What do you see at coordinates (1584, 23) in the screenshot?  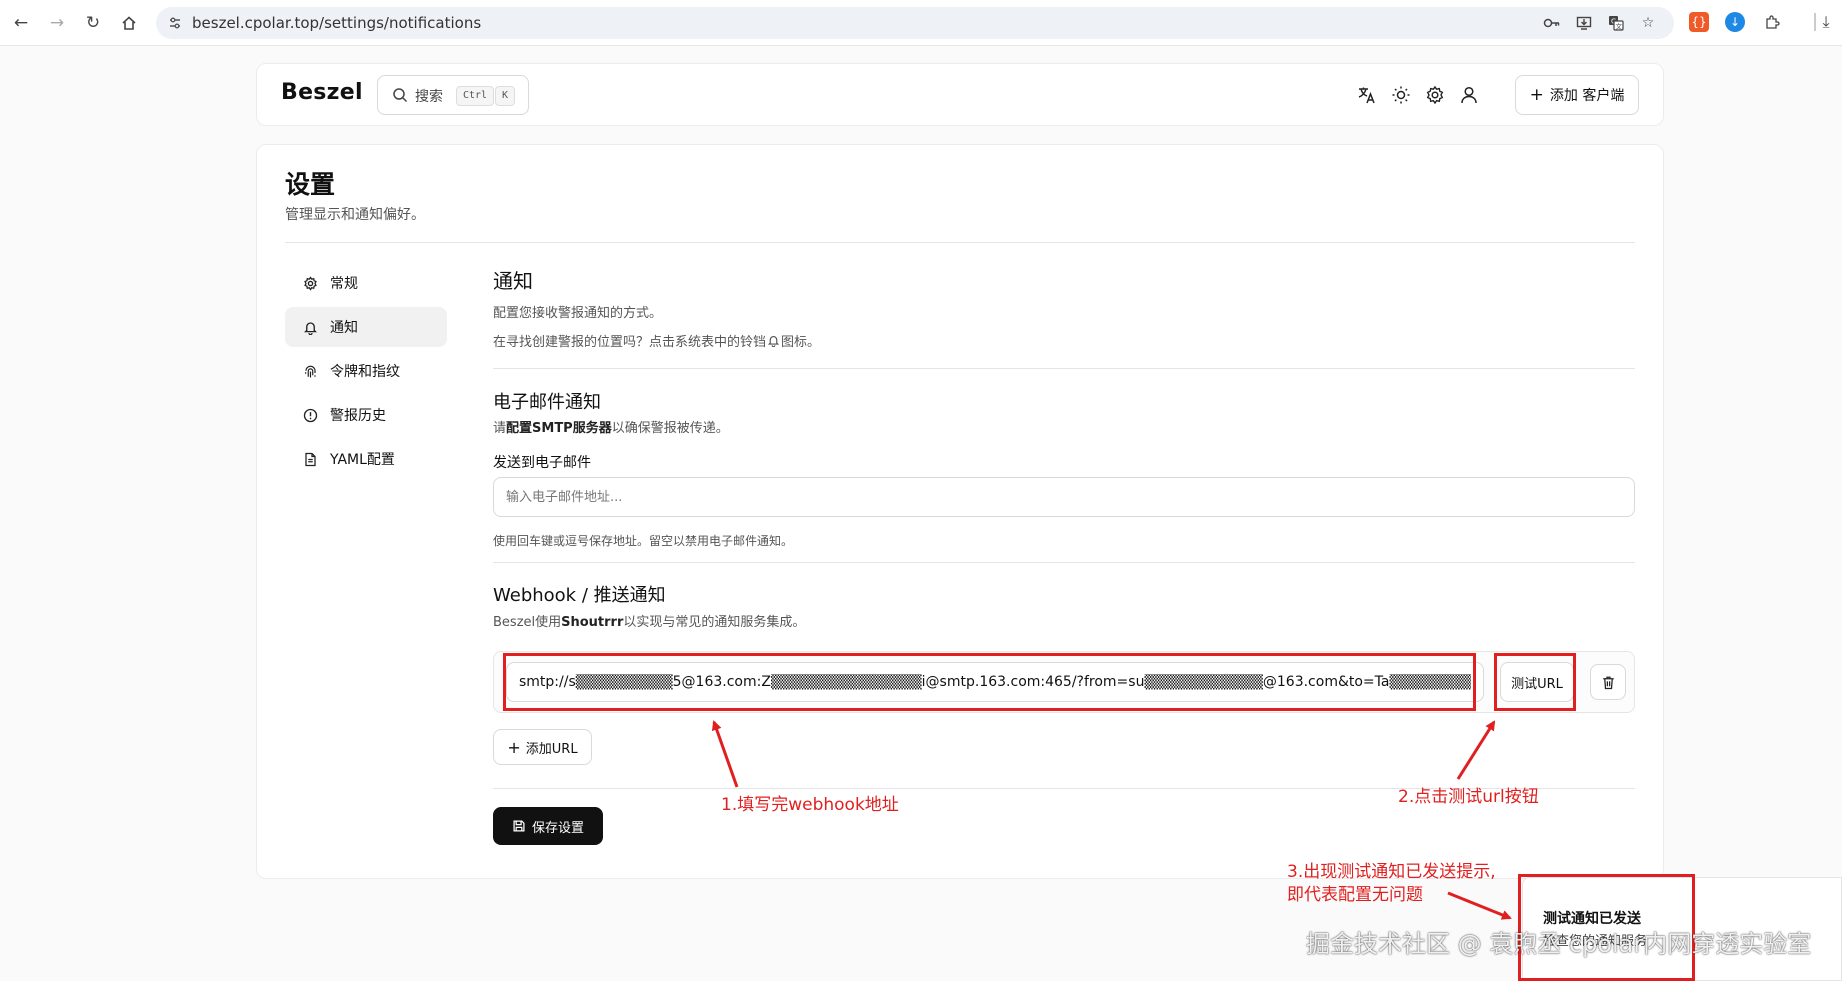 I see `install-app-icon` at bounding box center [1584, 23].